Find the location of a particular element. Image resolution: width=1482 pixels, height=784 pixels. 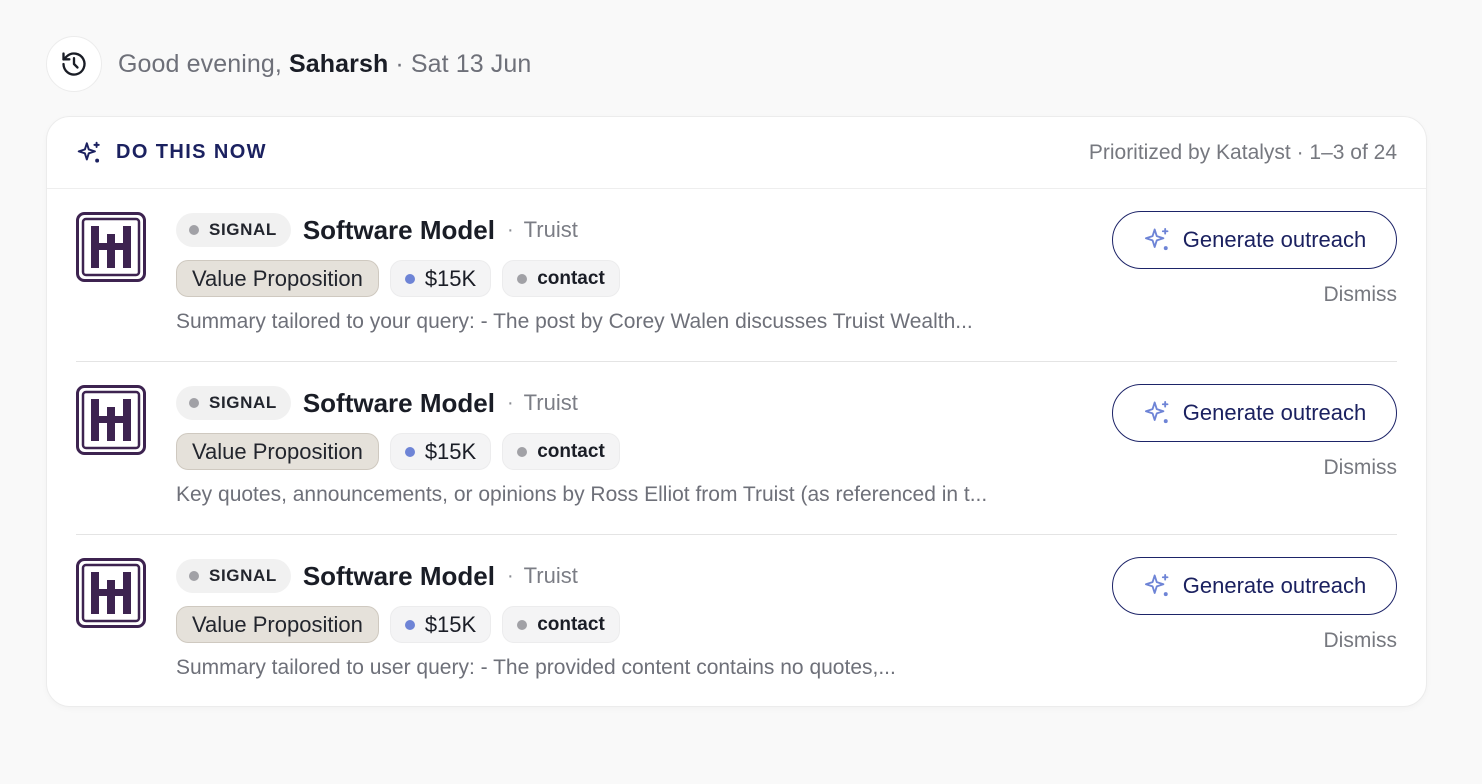

greeting-date: · Sat 13 Jun is located at coordinates (460, 63).